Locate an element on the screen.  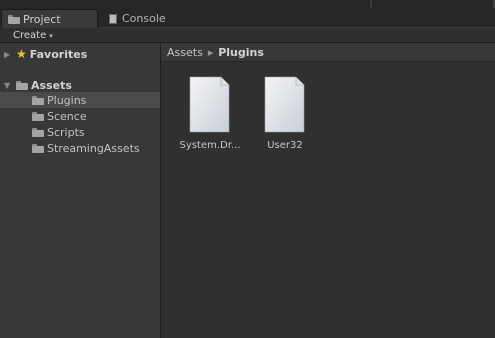
tree-item-assets-label: Assets is located at coordinates (51, 85).